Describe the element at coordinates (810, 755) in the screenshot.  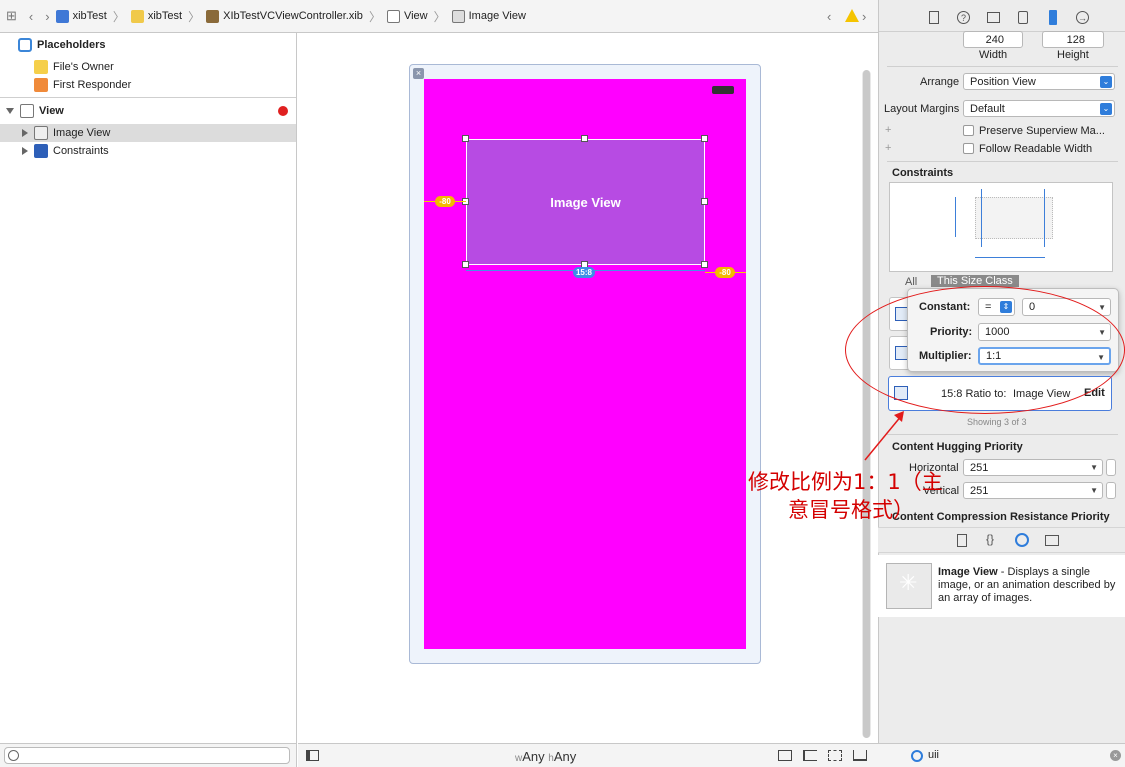
I see `align-icon` at that location.